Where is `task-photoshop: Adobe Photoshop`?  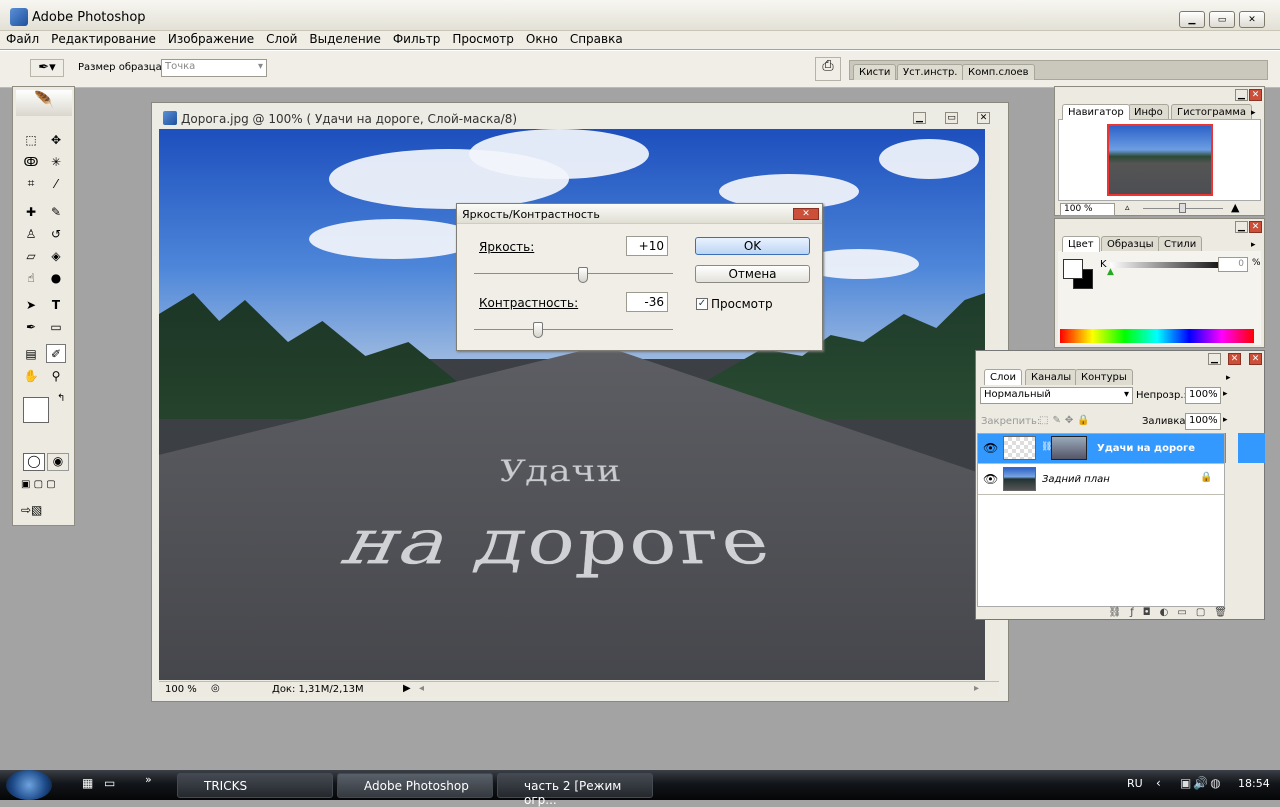 task-photoshop: Adobe Photoshop is located at coordinates (415, 785).